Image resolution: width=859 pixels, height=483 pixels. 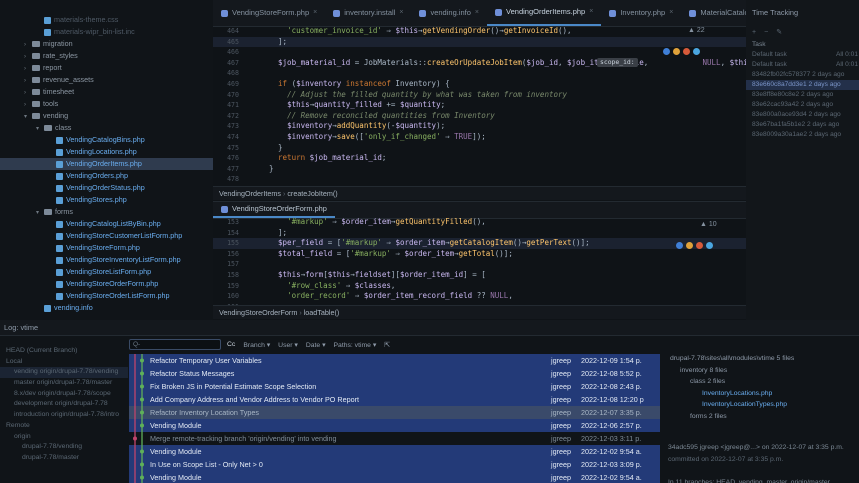 What do you see at coordinates (106, 284) in the screenshot?
I see `tree-file: VendingStoreOrderForm.php` at bounding box center [106, 284].